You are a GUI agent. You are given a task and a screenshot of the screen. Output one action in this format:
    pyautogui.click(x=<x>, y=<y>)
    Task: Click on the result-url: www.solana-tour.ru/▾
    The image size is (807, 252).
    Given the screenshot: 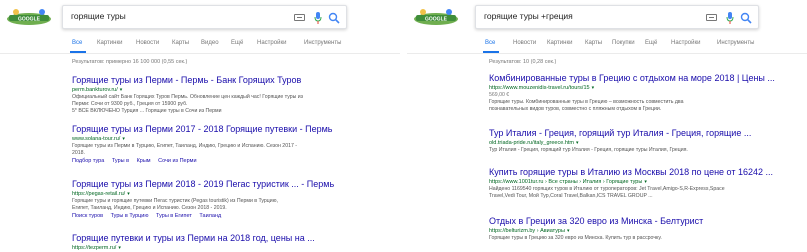 What is the action you would take?
    pyautogui.click(x=98, y=139)
    